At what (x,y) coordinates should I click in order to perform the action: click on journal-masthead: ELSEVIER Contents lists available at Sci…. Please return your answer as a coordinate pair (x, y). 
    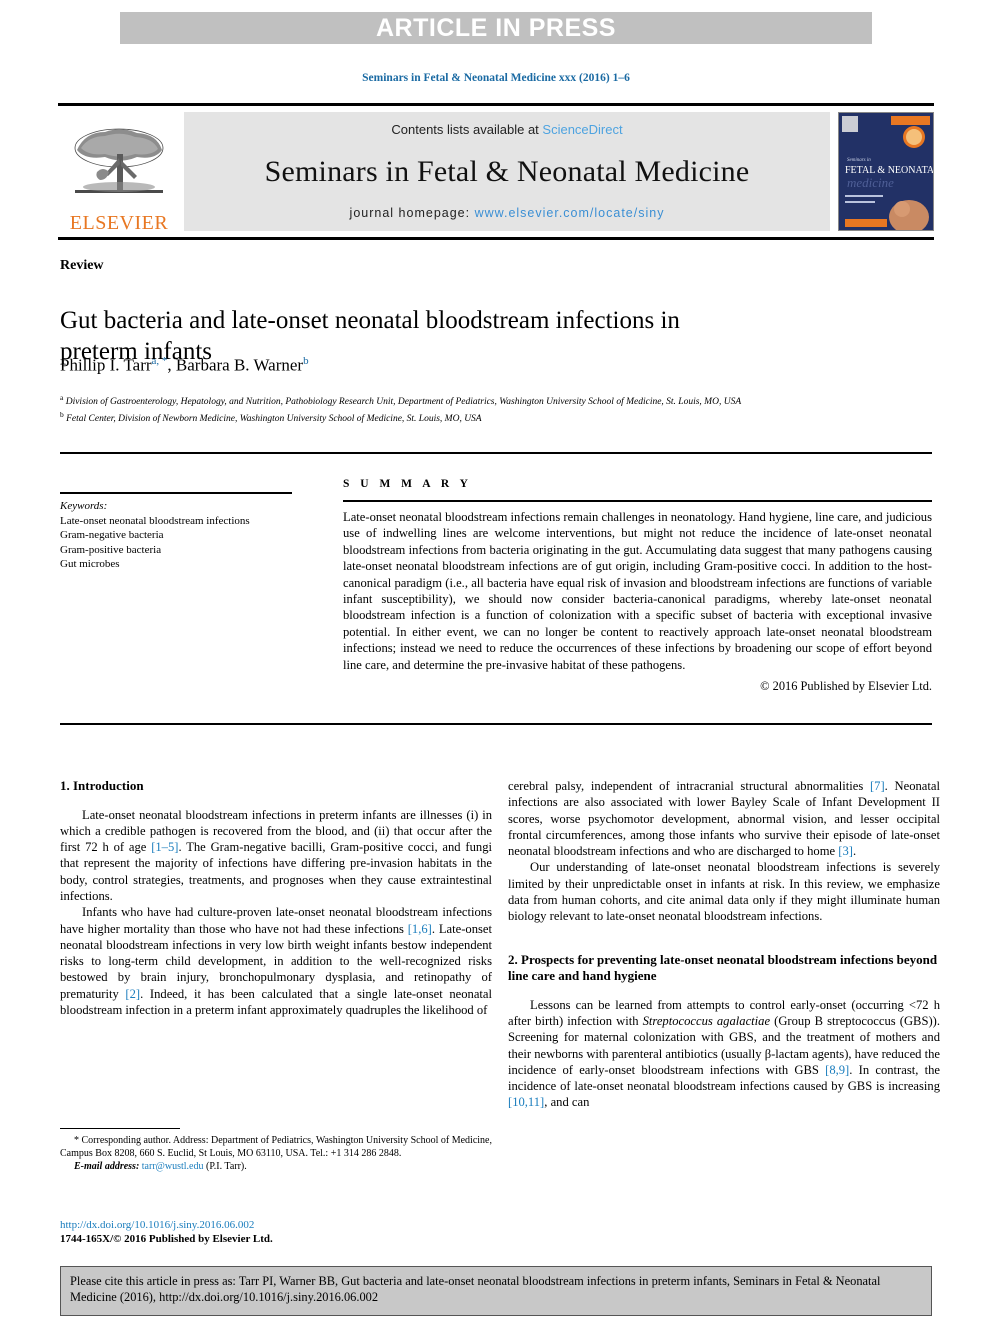
    Looking at the image, I should click on (496, 171).